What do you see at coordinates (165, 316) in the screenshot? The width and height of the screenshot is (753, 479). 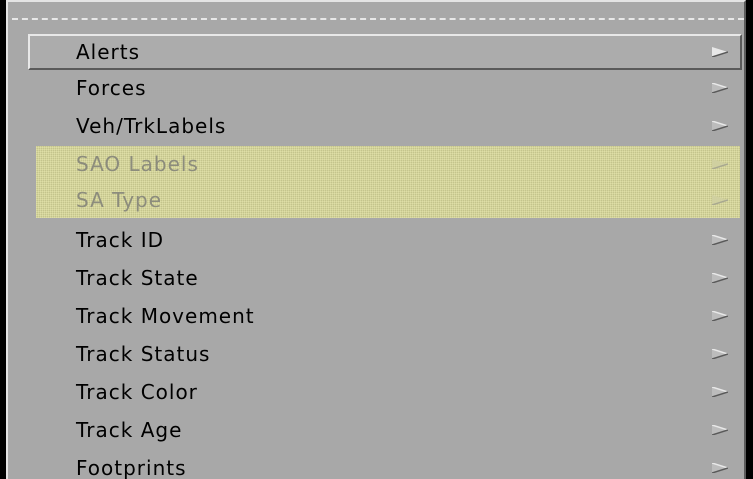 I see `menu-item-label: Track Movement` at bounding box center [165, 316].